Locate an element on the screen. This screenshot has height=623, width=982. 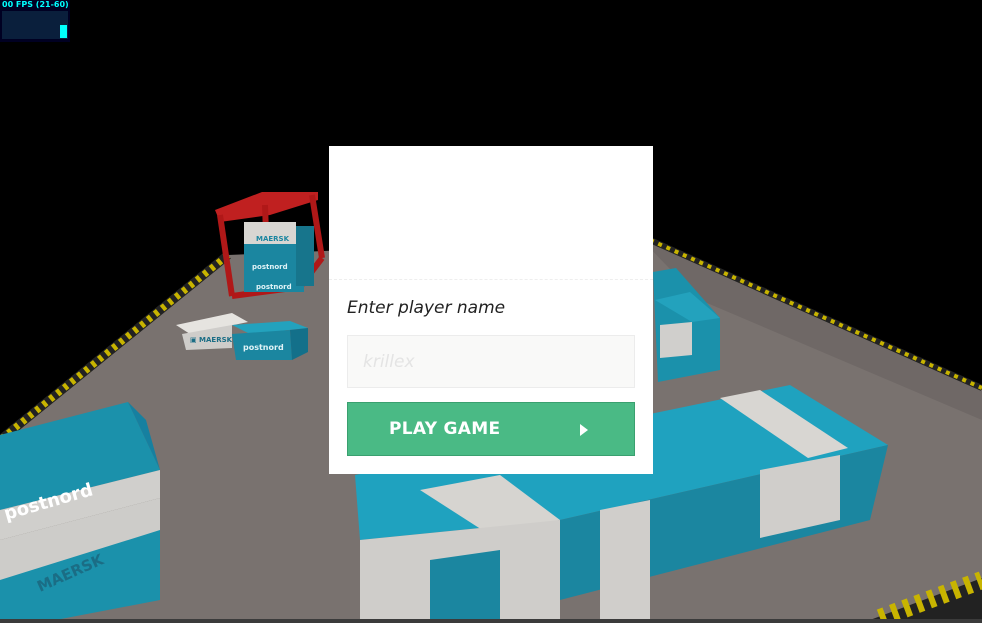
play-game-button: PLAY GAME is located at coordinates (491, 429).